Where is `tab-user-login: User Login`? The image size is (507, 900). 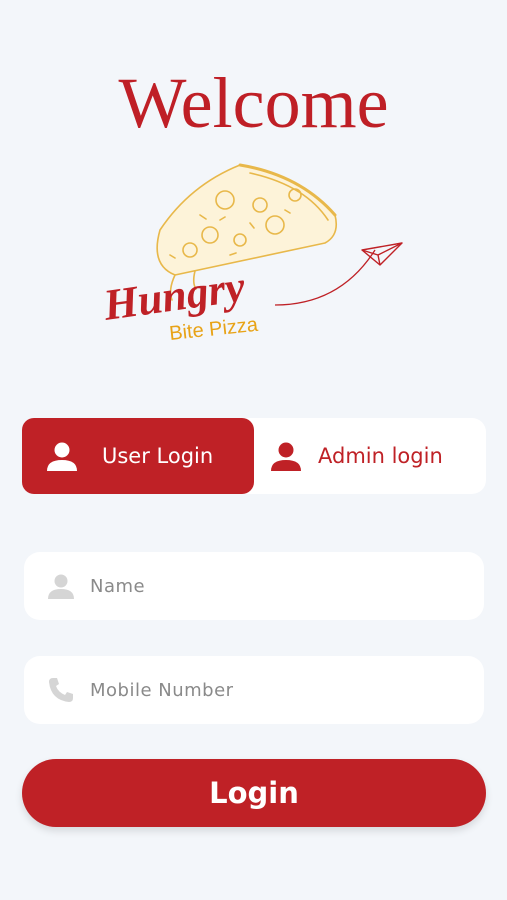
tab-user-login: User Login is located at coordinates (138, 456).